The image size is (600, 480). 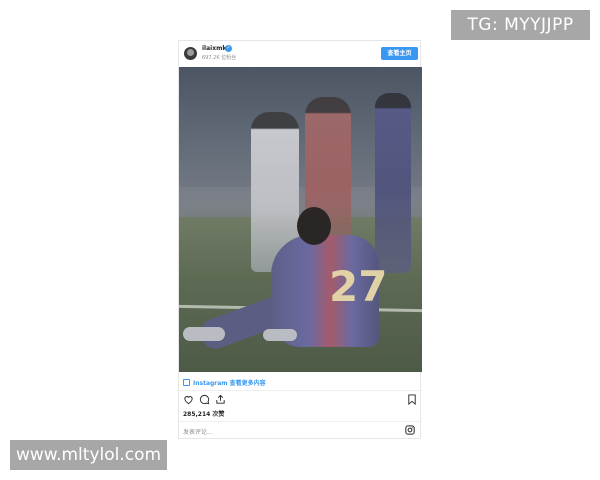 What do you see at coordinates (204, 399) in the screenshot?
I see `comment-icon` at bounding box center [204, 399].